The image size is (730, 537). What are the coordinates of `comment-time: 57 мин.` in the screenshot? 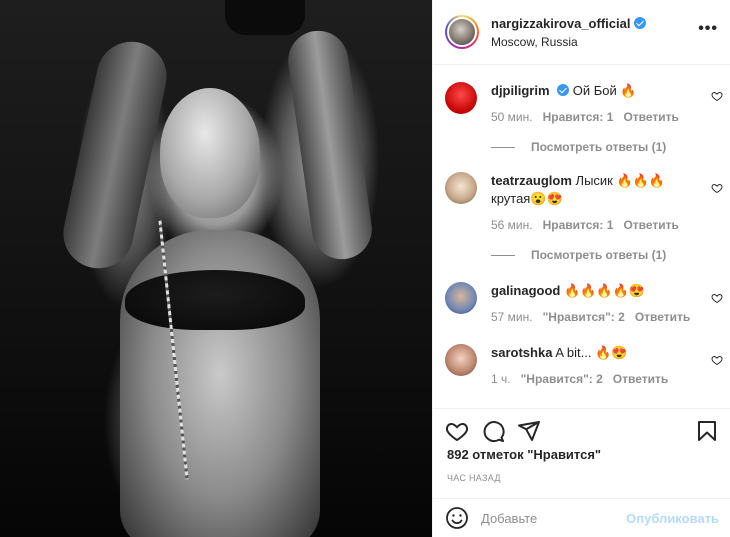 It's located at (512, 317).